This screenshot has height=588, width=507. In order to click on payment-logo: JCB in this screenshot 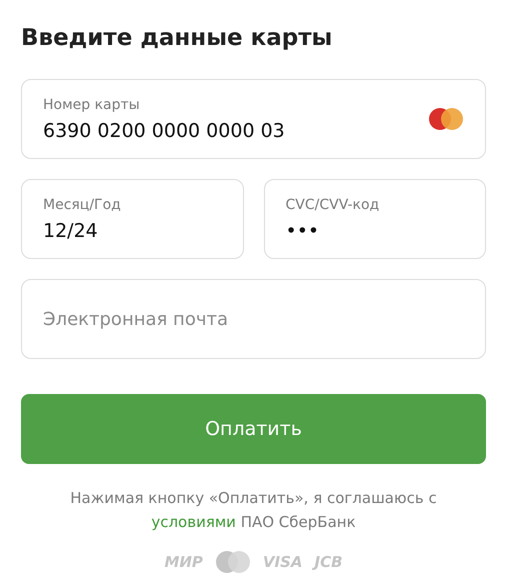, I will do `click(328, 562)`.